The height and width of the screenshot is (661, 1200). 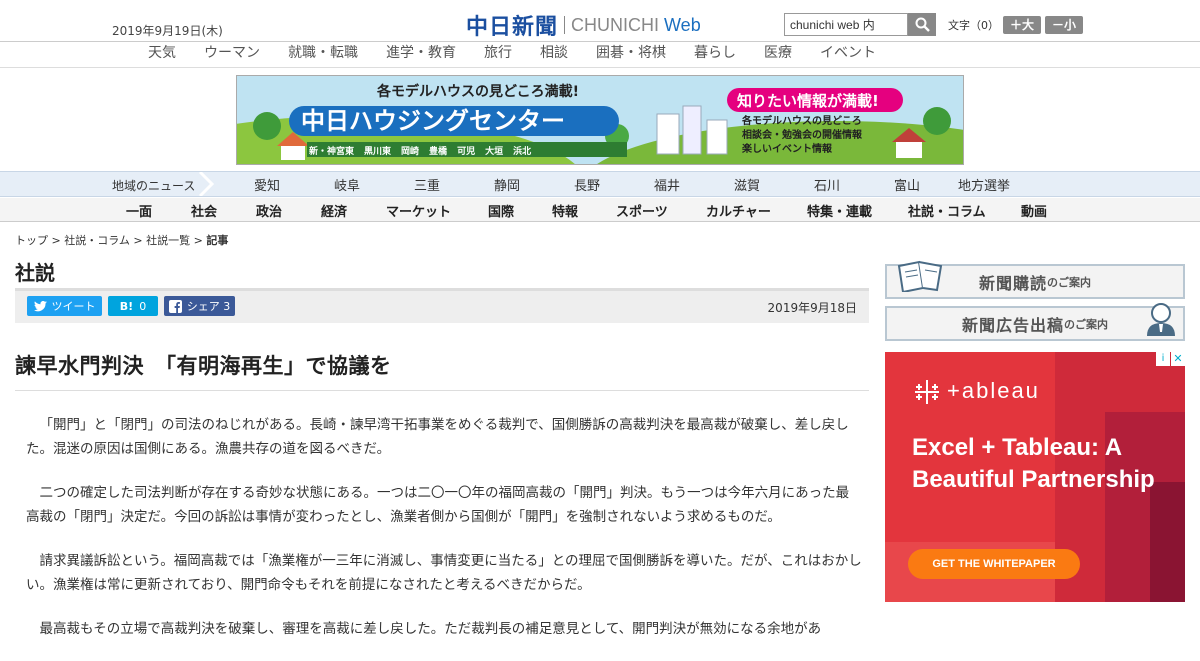 I want to click on region-local-elections: 地方選挙, so click(x=984, y=184).